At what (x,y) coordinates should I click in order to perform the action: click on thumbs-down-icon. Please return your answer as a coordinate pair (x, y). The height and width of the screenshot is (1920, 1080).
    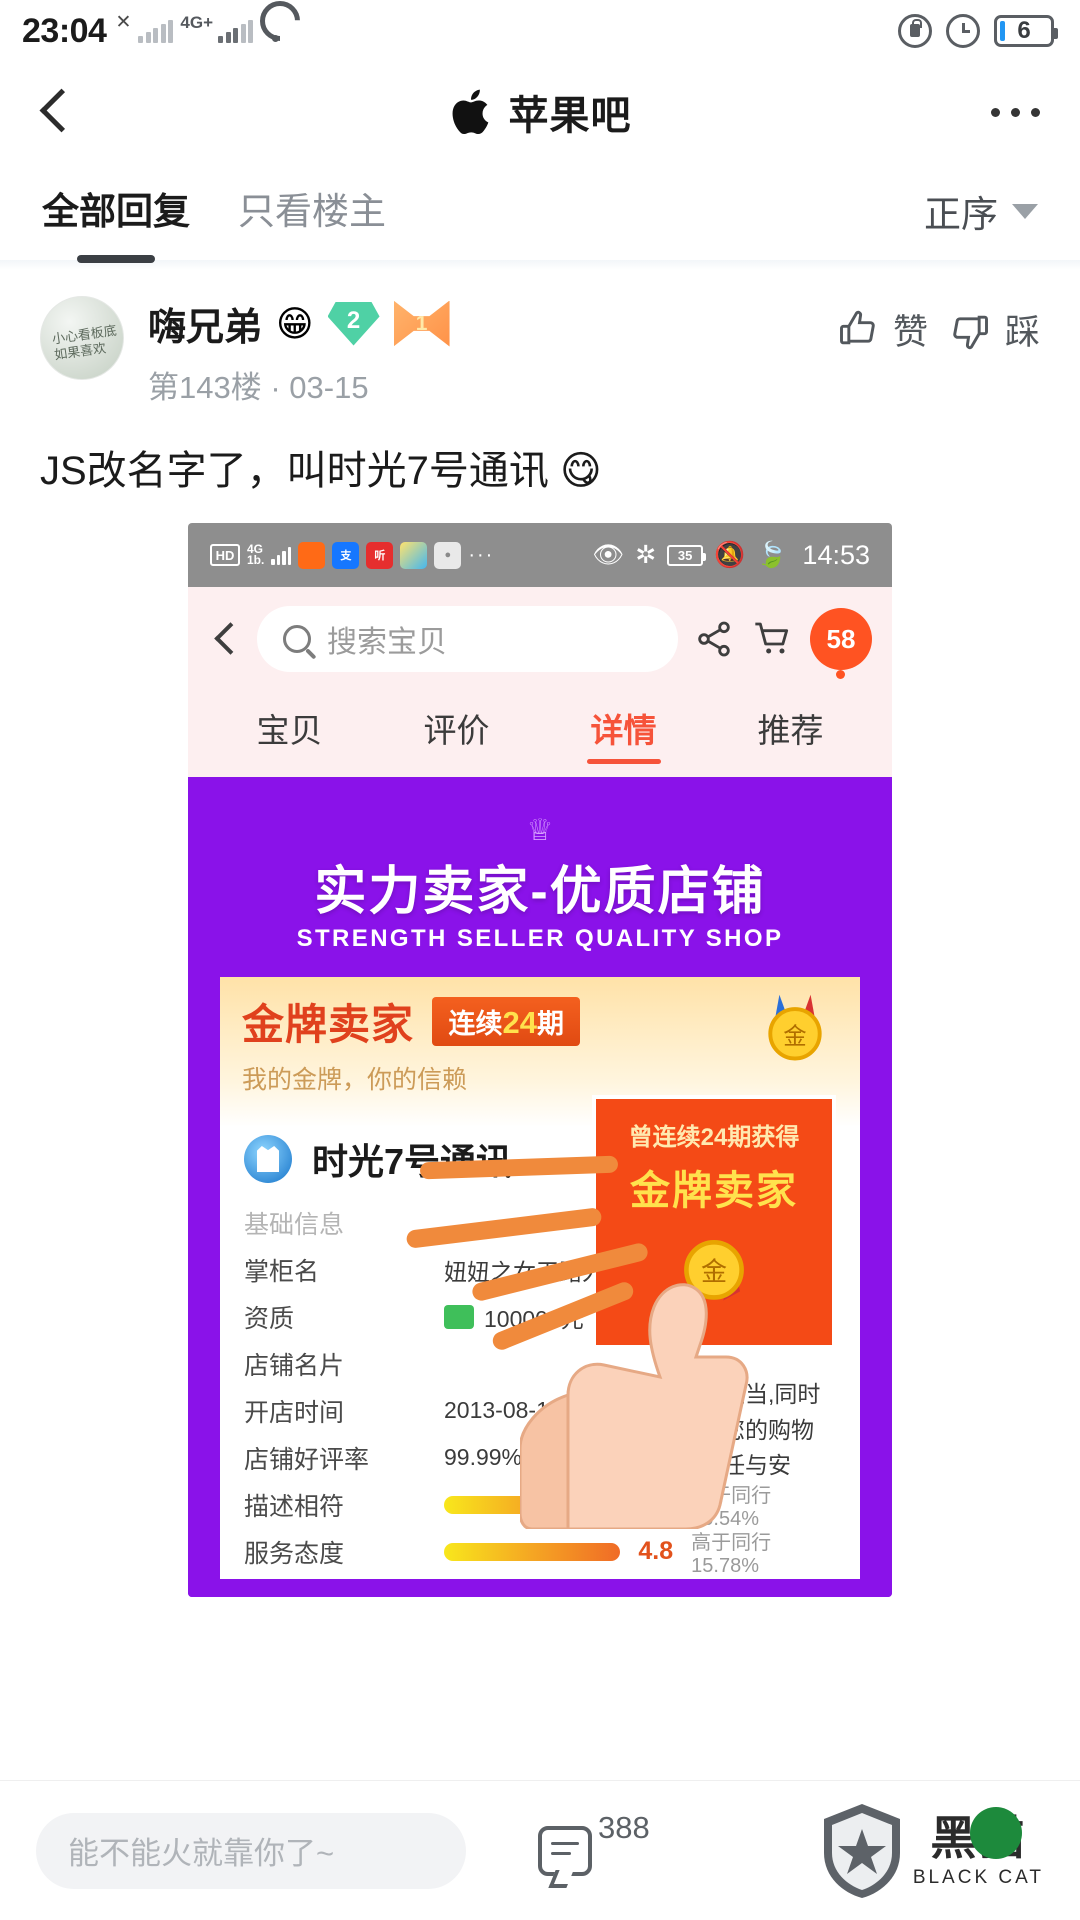
    Looking at the image, I should click on (970, 332).